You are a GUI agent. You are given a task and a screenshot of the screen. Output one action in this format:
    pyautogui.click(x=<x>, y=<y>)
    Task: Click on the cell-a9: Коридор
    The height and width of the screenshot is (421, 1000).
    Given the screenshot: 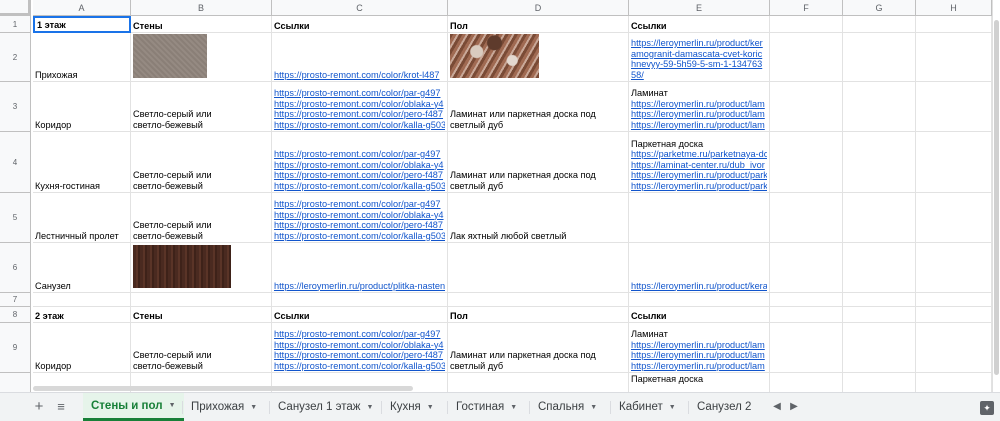 What is the action you would take?
    pyautogui.click(x=82, y=348)
    